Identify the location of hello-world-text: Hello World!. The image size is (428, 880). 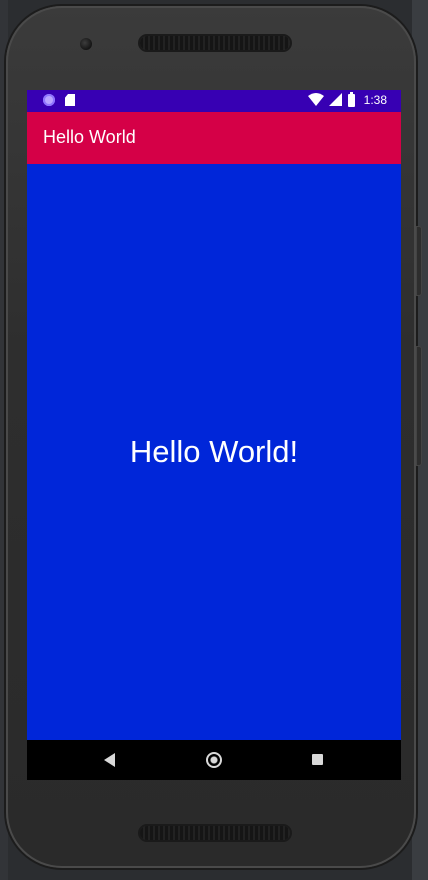
(214, 451).